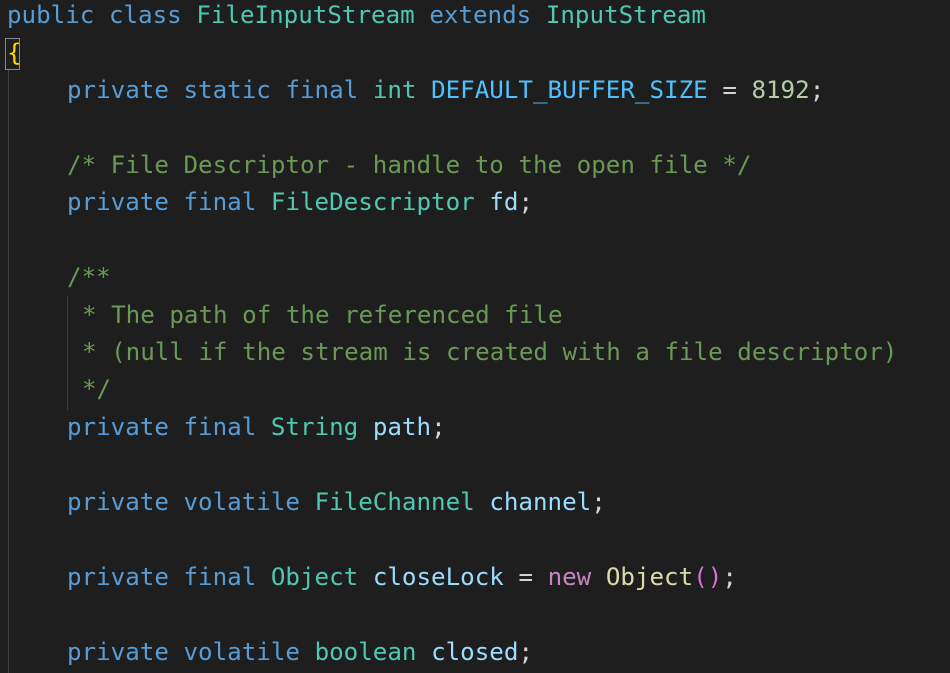  Describe the element at coordinates (227, 90) in the screenshot. I see `keyword-static: static` at that location.